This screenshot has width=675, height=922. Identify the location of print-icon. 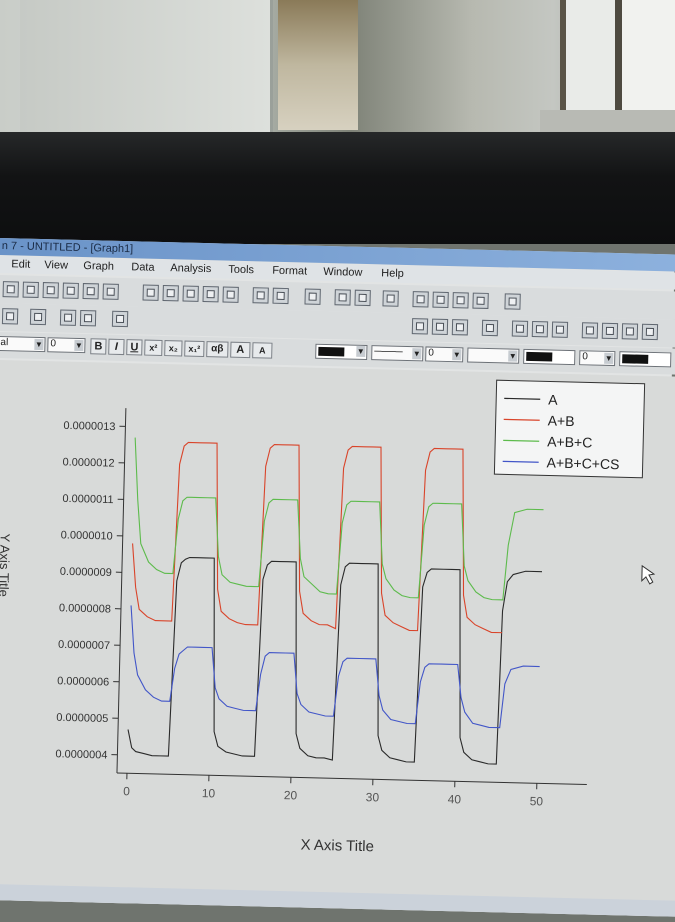
(312, 296).